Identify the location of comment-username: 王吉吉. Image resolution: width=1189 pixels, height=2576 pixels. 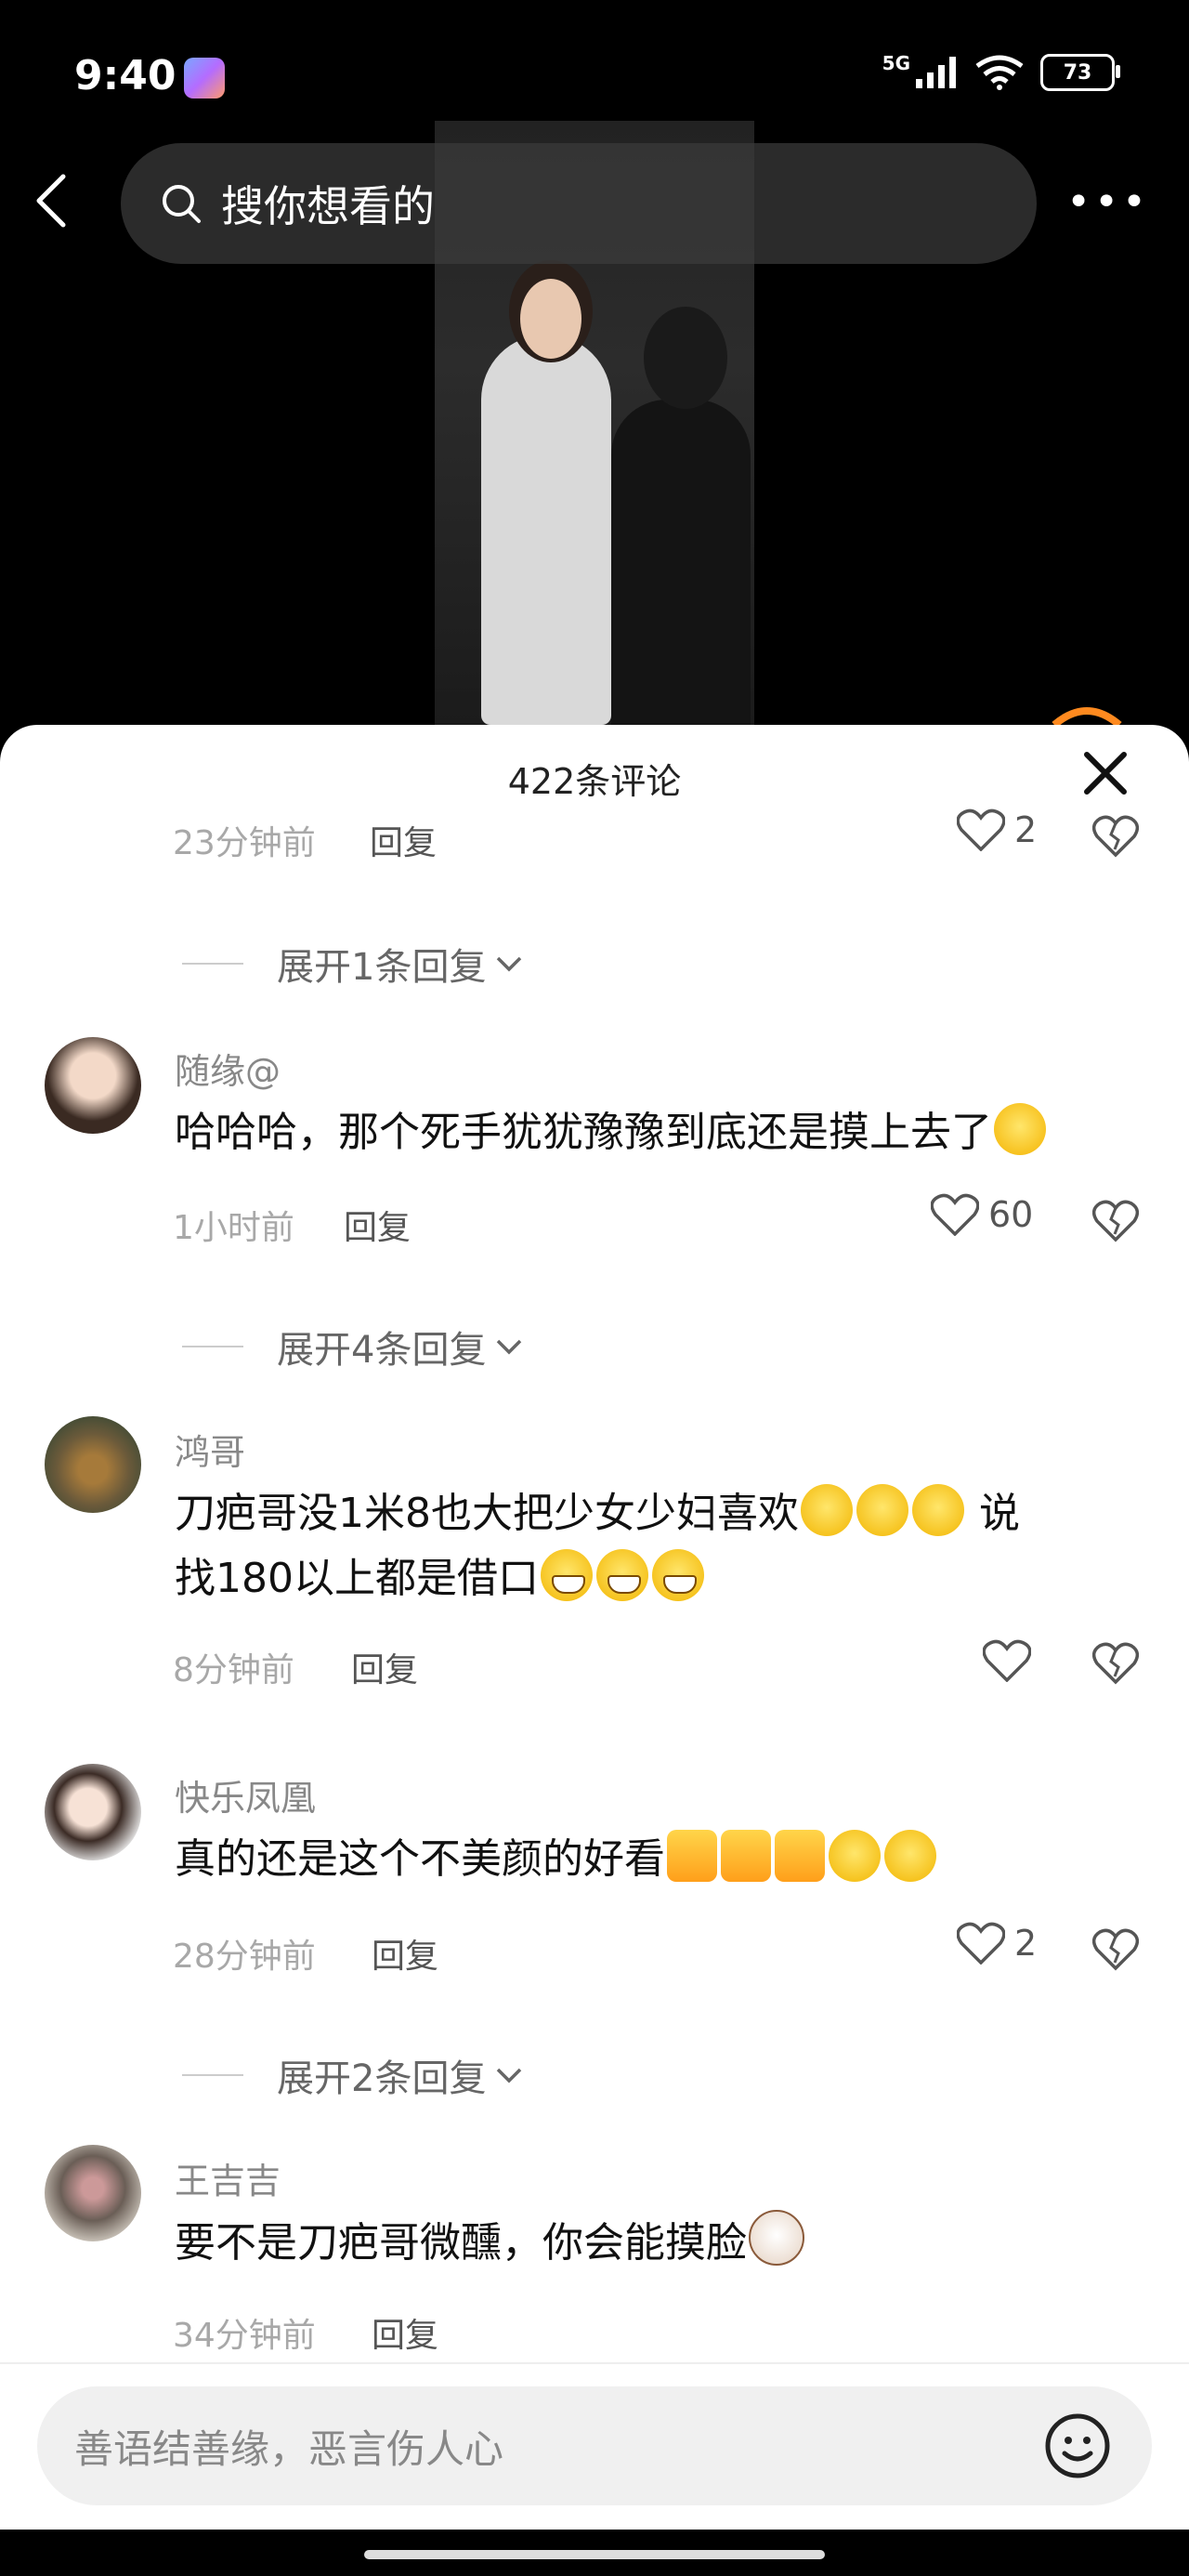
(228, 2177).